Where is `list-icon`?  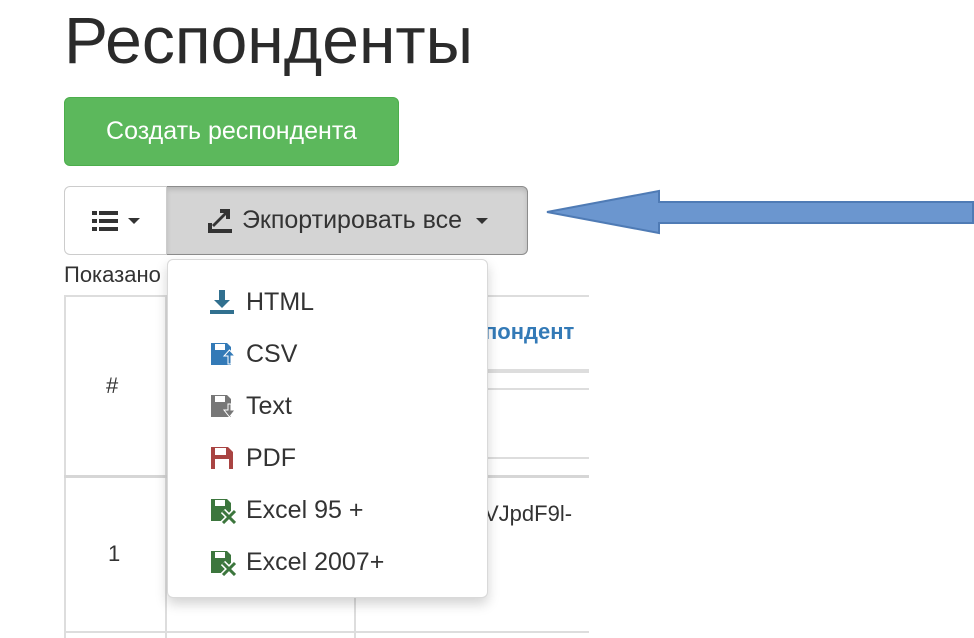
list-icon is located at coordinates (104, 220).